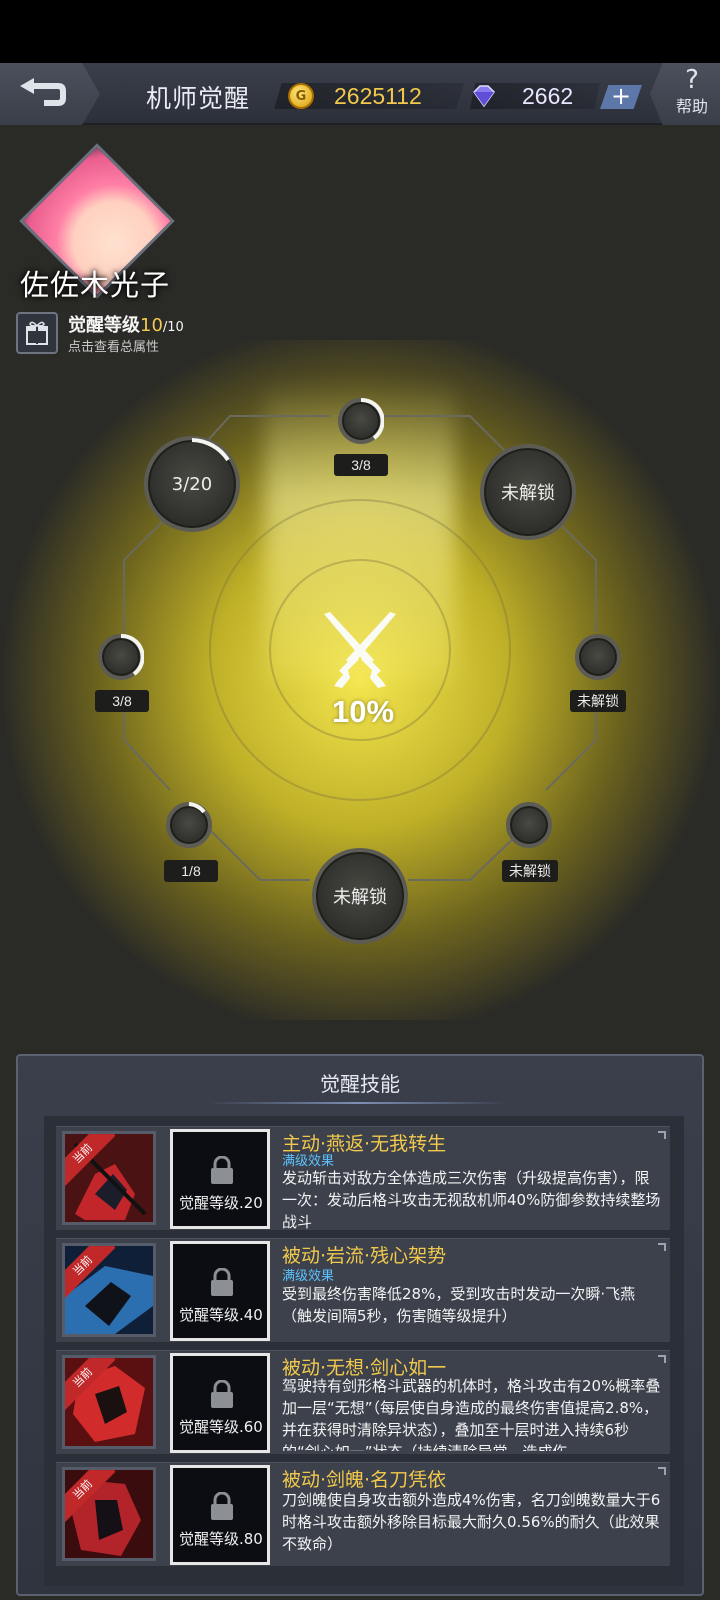 Image resolution: width=720 pixels, height=1600 pixels. I want to click on node-top, so click(361, 421).